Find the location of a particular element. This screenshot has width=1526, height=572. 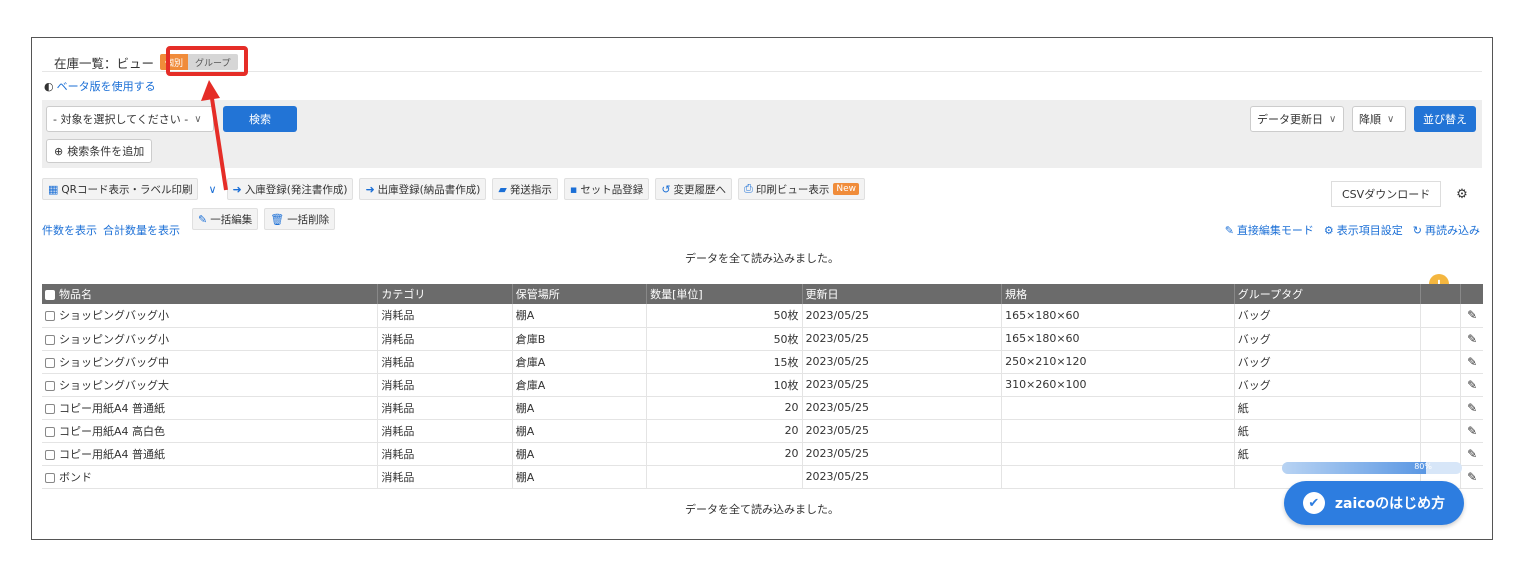

annotation-arrow is located at coordinates (214, 135).